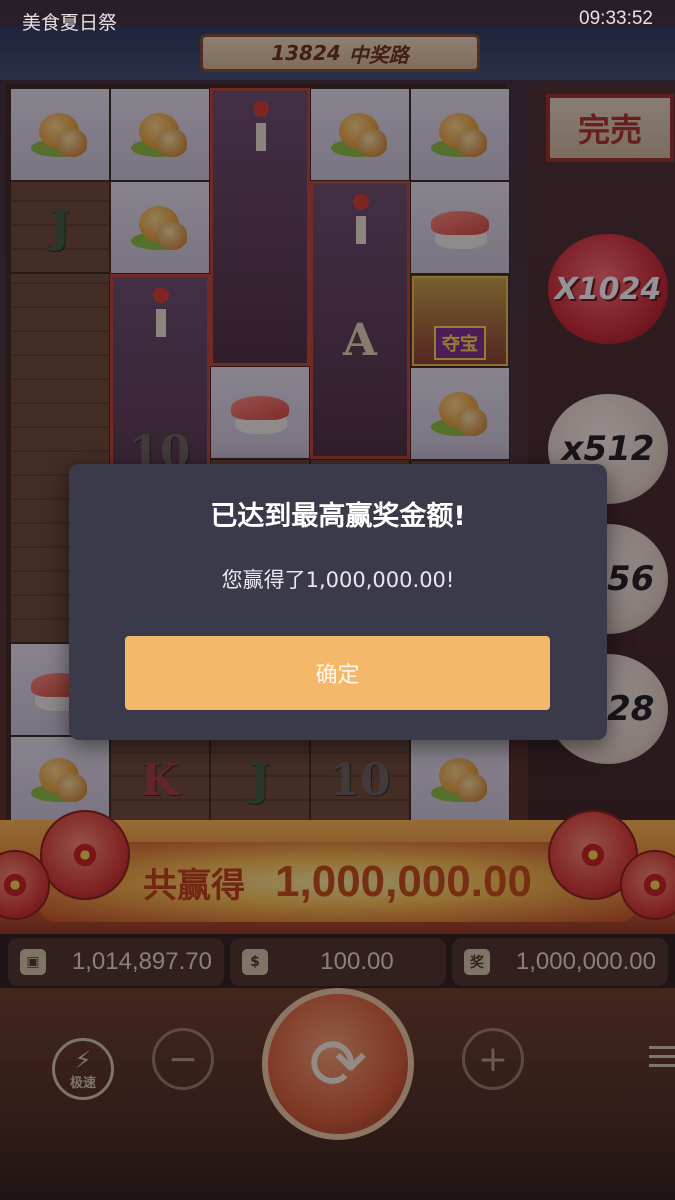 This screenshot has height=1200, width=675. What do you see at coordinates (616, 18) in the screenshot?
I see `clock: 09:33:52` at bounding box center [616, 18].